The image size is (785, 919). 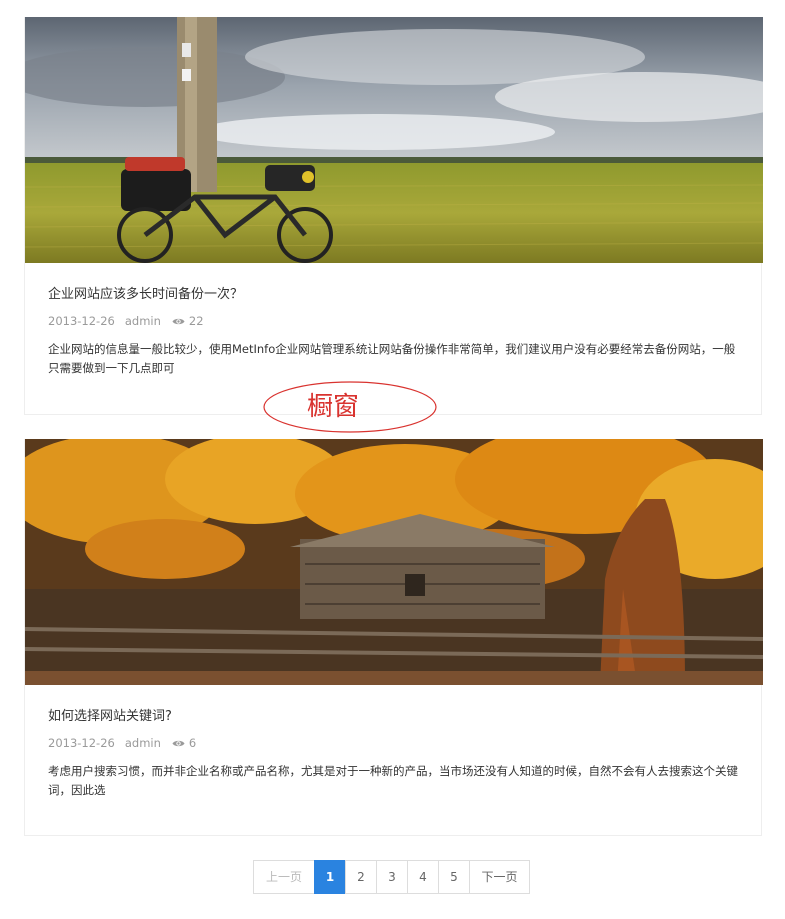 I want to click on pagination: 上一页 1 2 3 4 5 下一页, so click(x=391, y=877).